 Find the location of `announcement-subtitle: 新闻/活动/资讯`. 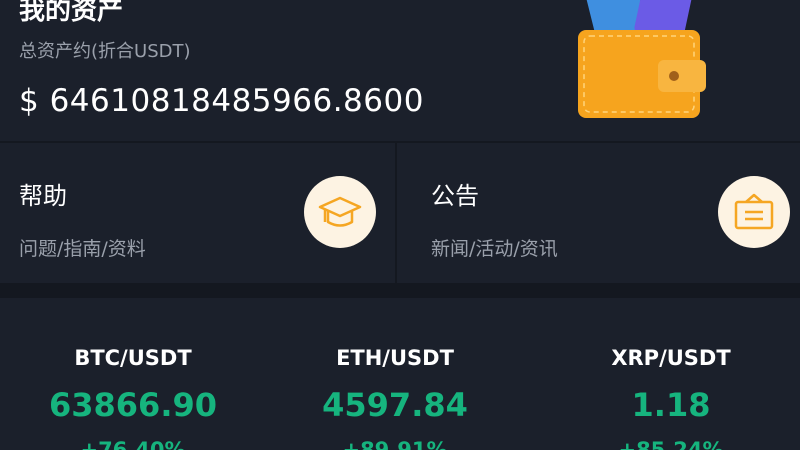

announcement-subtitle: 新闻/活动/资讯 is located at coordinates (494, 249).